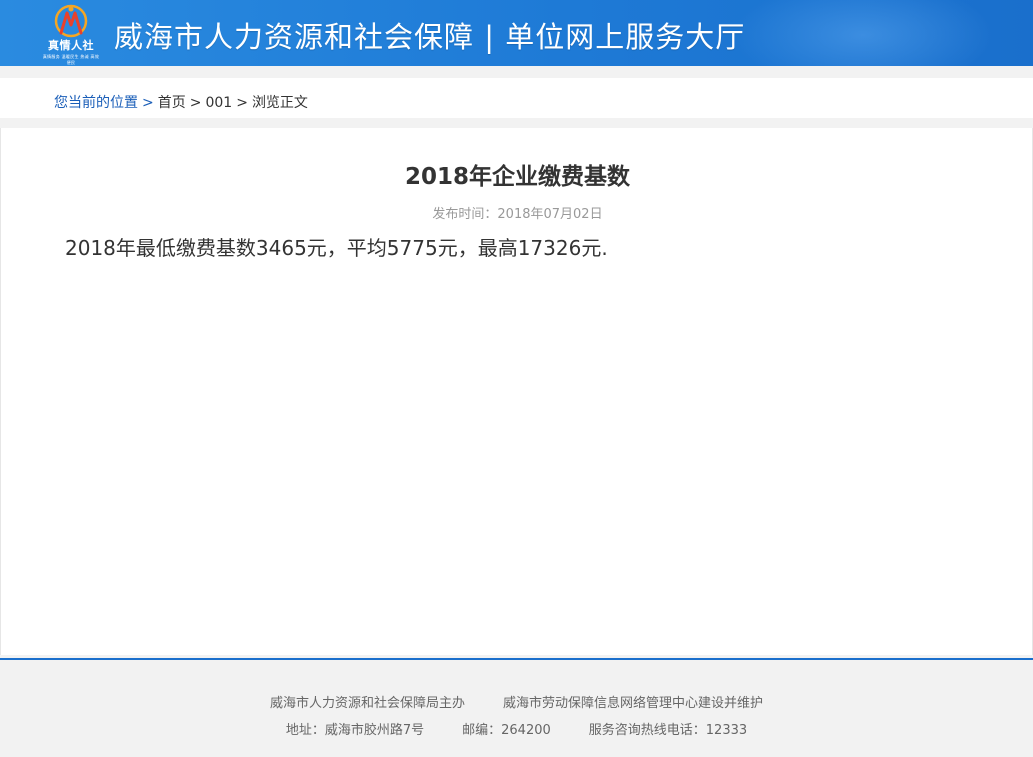  I want to click on footer-sponsor: 威海市人力资源和社会保障局主办, so click(367, 703).